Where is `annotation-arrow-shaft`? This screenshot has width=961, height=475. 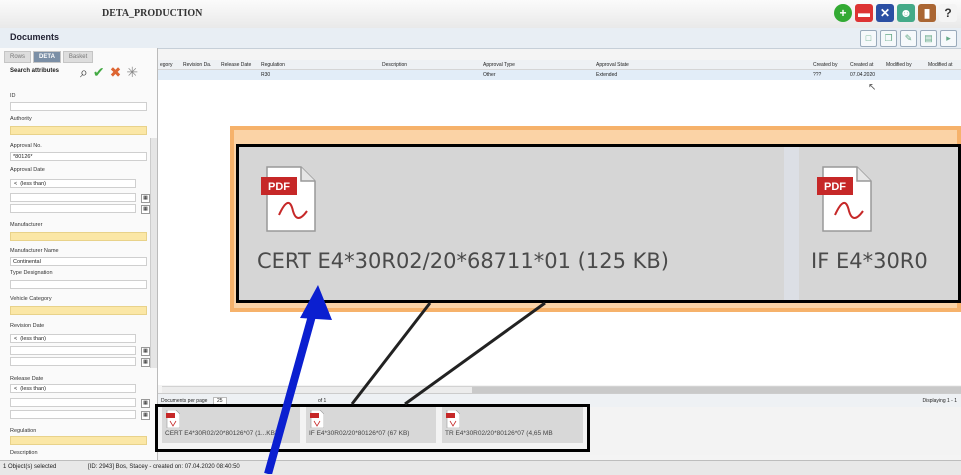
annotation-arrow-shaft is located at coordinates (291, 388).